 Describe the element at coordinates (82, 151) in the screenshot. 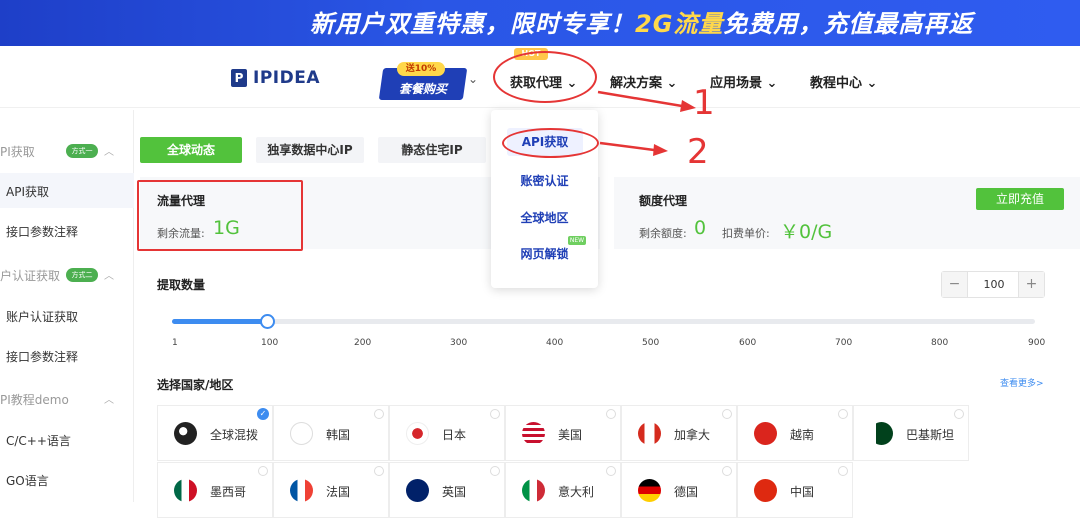

I see `method-one-badge: 方式一` at that location.